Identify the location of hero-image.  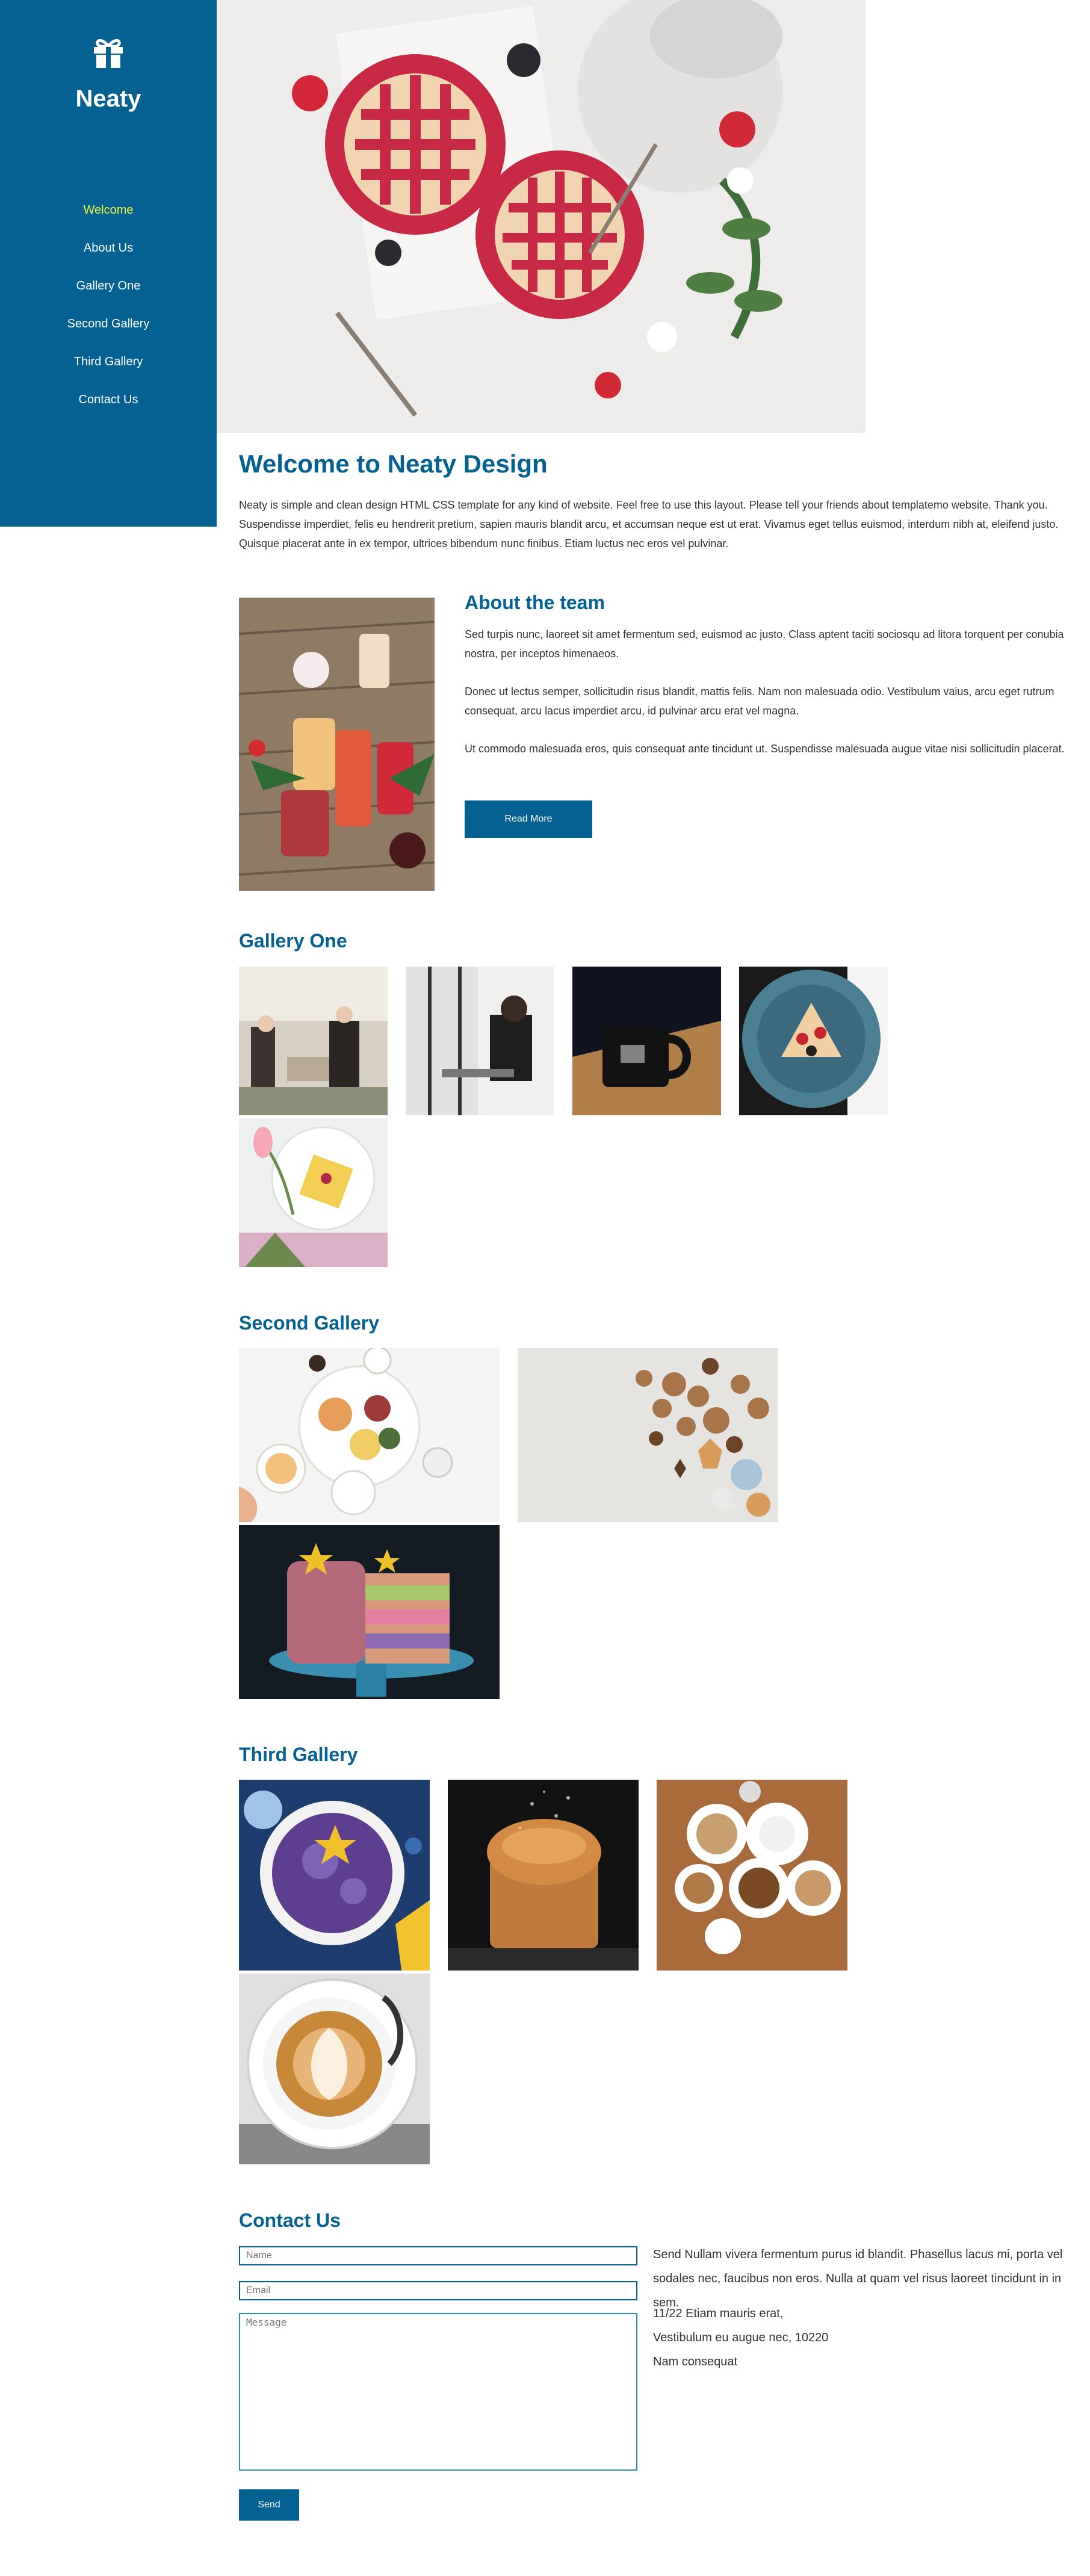
(541, 216).